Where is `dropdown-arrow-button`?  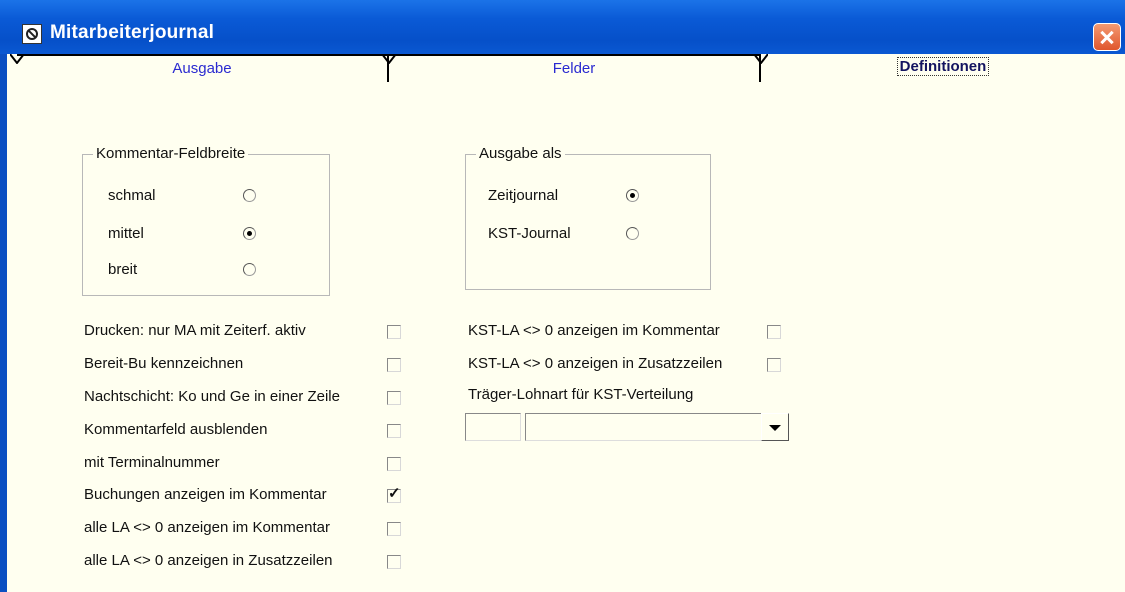
dropdown-arrow-button is located at coordinates (775, 427).